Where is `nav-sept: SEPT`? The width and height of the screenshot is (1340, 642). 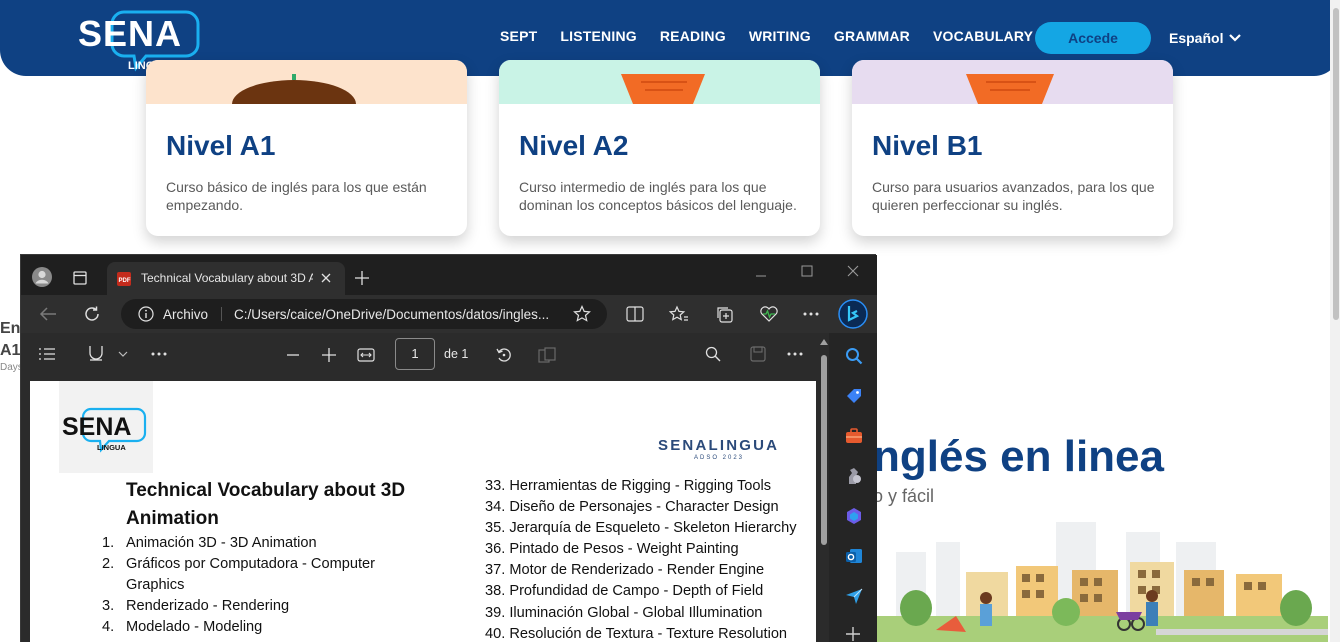
nav-sept: SEPT is located at coordinates (518, 36).